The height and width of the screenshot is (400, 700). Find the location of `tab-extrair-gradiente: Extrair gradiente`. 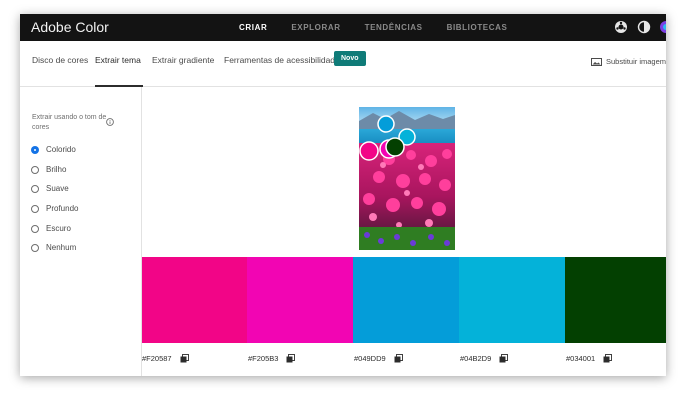

tab-extrair-gradiente: Extrair gradiente is located at coordinates (183, 60).